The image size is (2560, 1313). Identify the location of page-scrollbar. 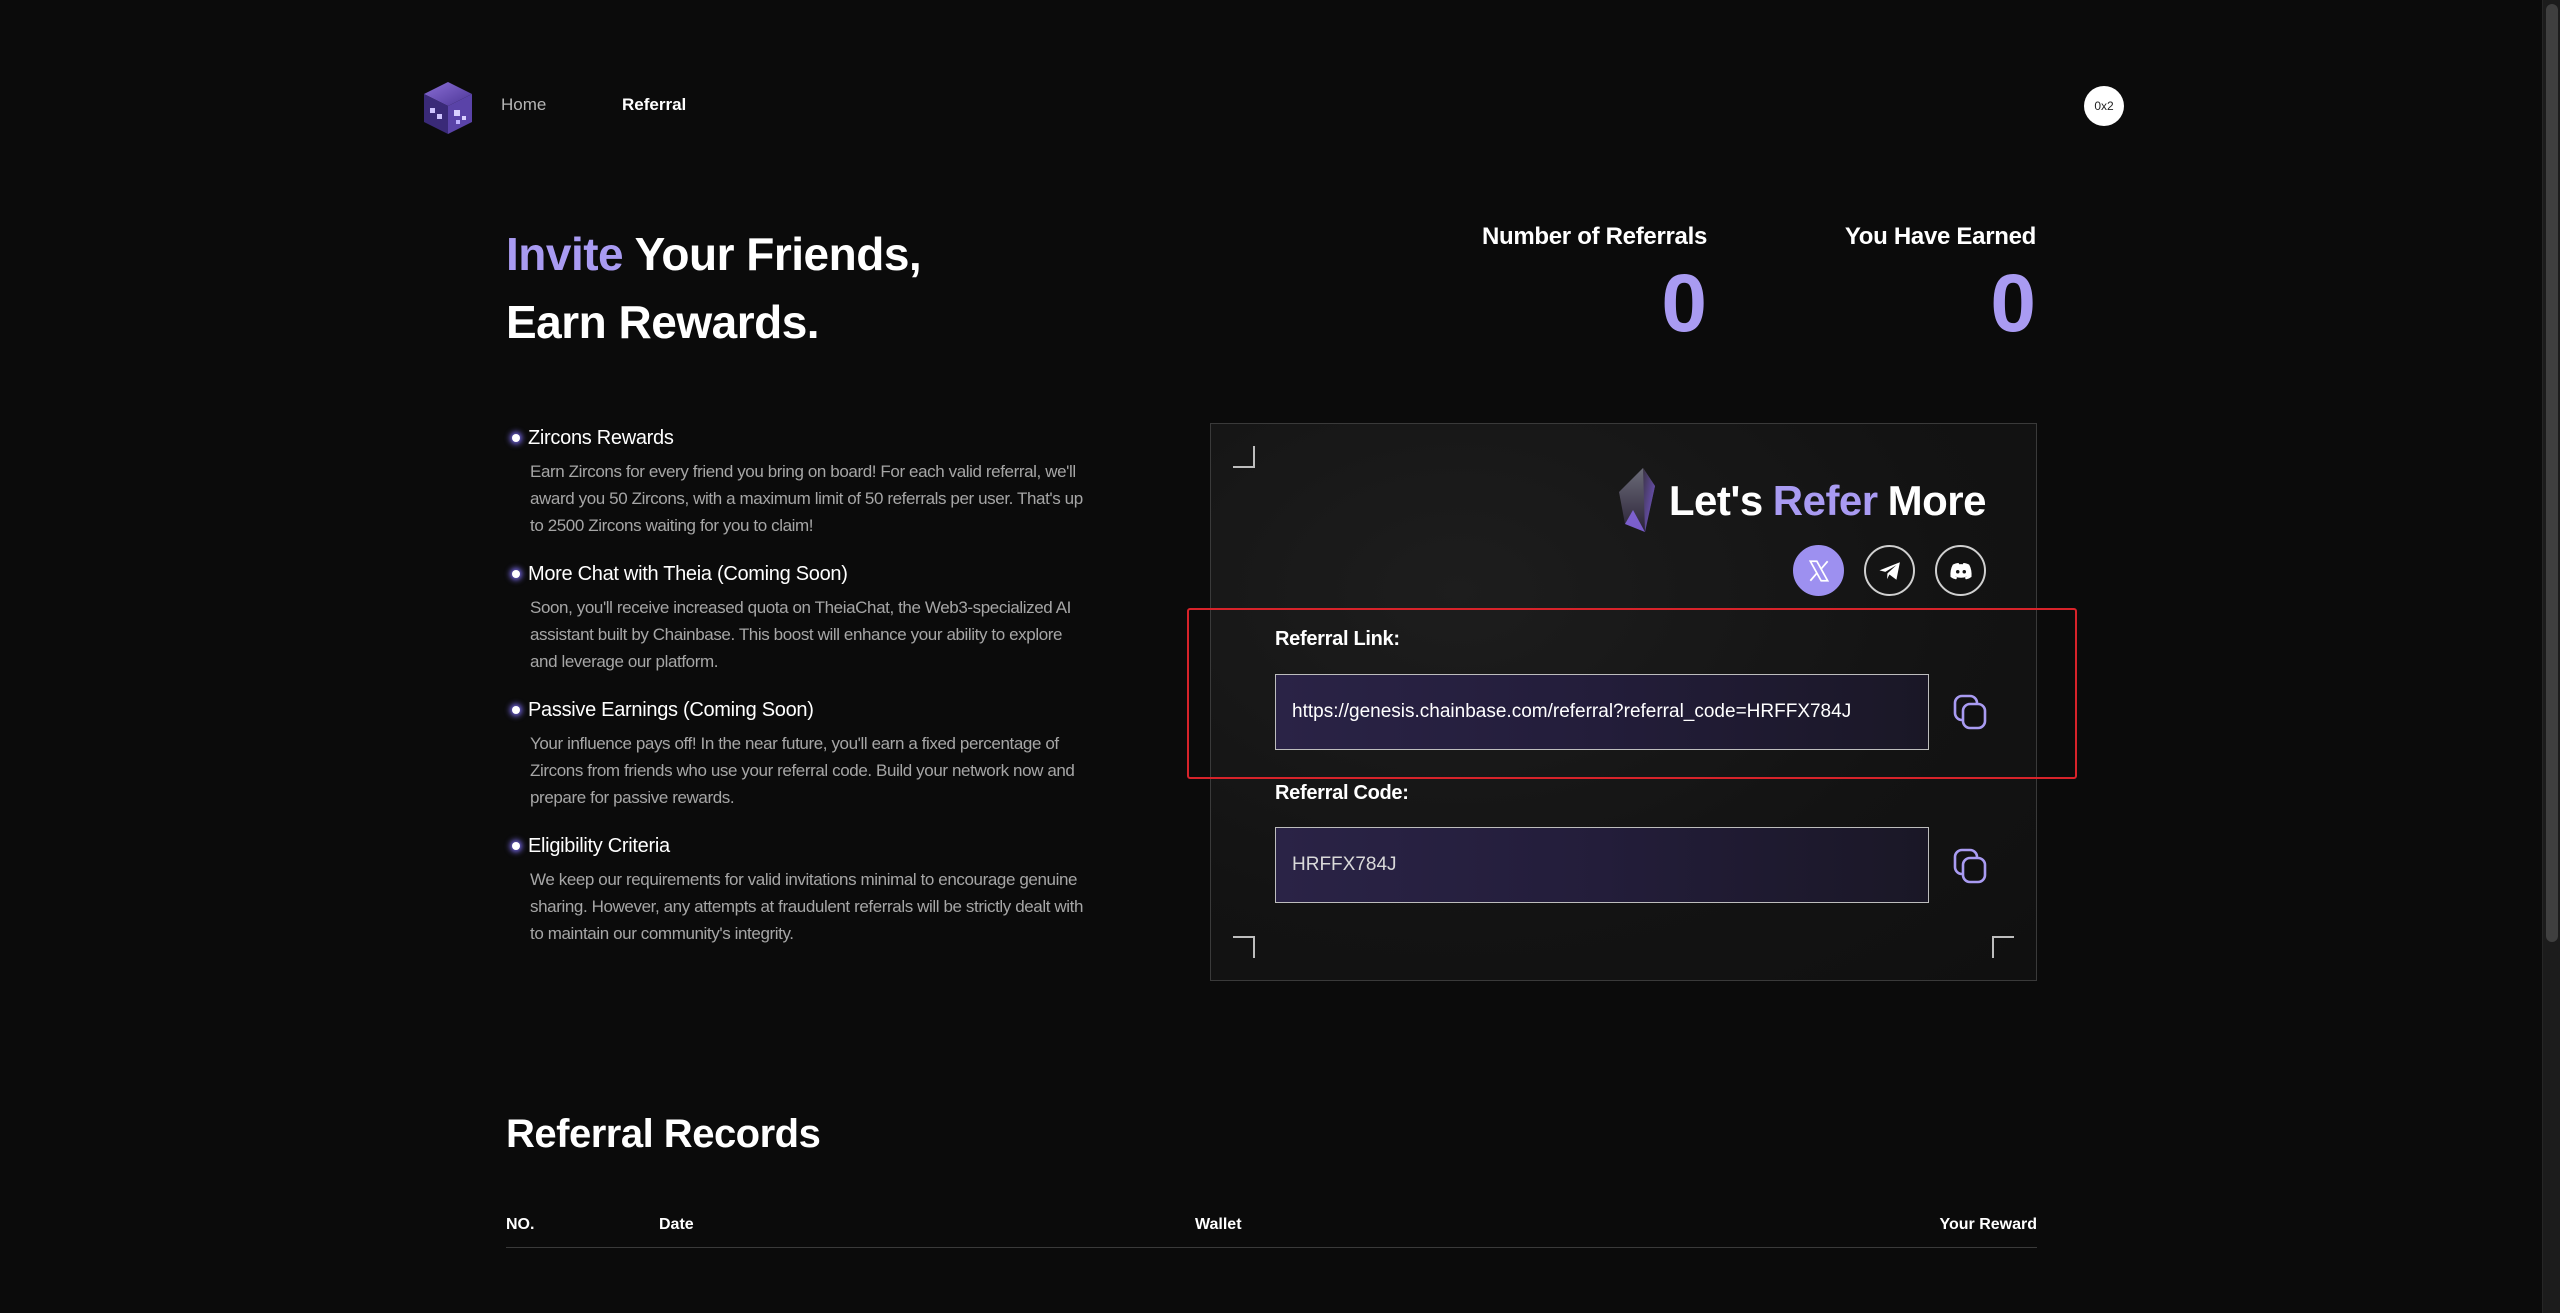
(2551, 656).